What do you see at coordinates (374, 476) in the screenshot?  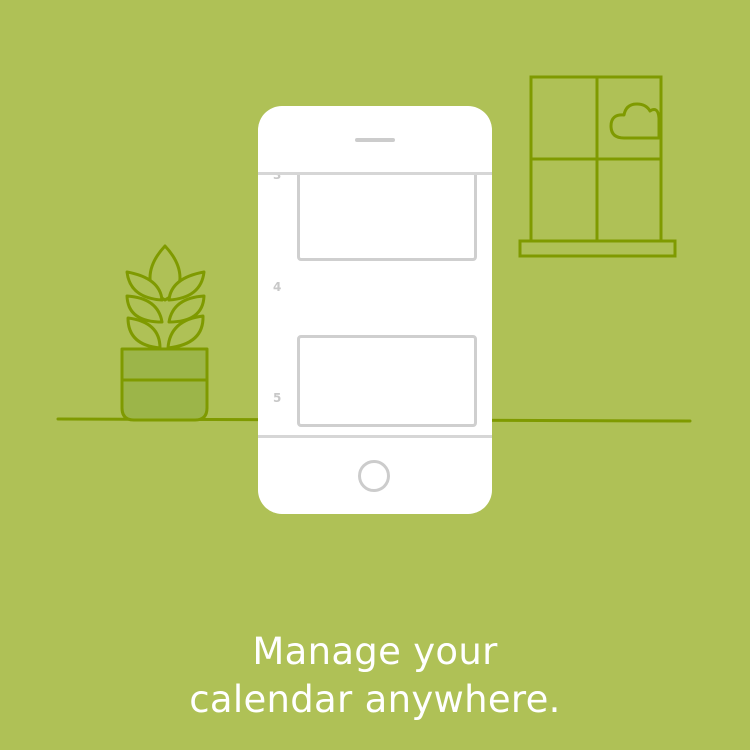 I see `phone-home-button` at bounding box center [374, 476].